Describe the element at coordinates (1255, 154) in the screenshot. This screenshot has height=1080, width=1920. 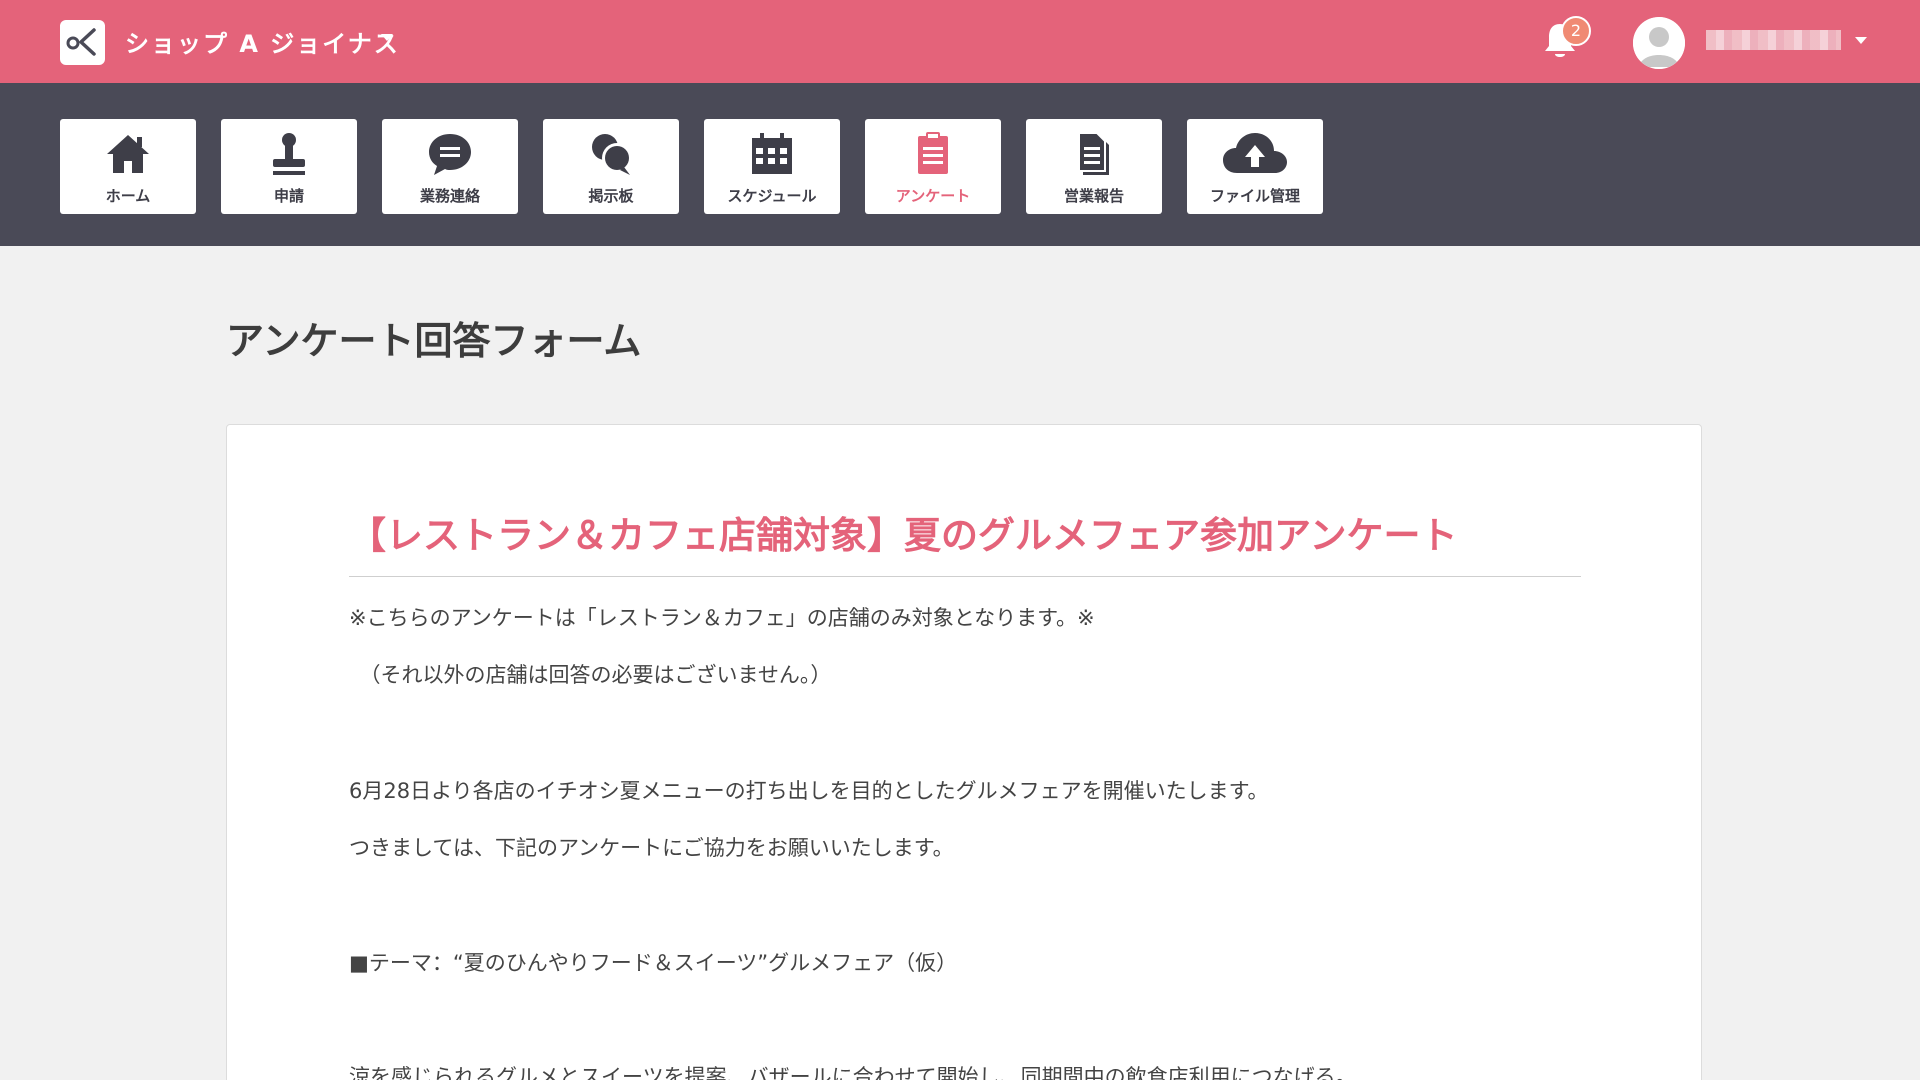
I see `cloud-upload-icon` at that location.